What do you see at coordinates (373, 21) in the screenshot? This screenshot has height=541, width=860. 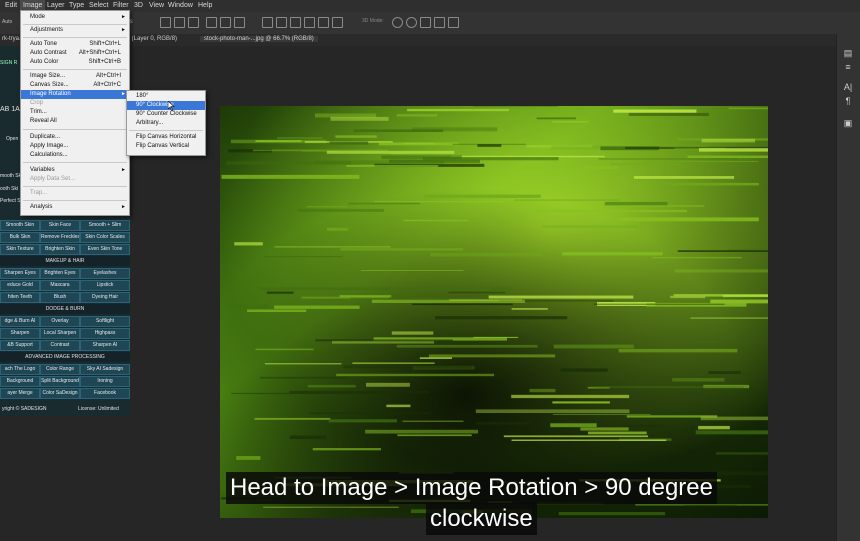 I see `3d-mode-label: 3D Mode:` at bounding box center [373, 21].